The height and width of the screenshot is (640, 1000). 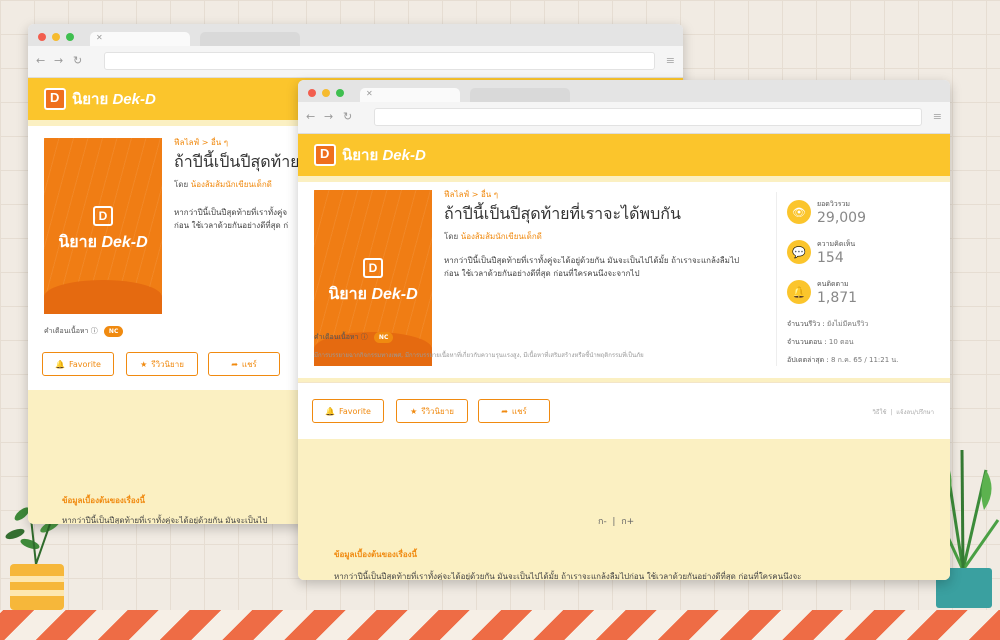 I want to click on help-links: วิธีใช้ | แจ้งลบ/ปรึกษา, so click(x=903, y=412).